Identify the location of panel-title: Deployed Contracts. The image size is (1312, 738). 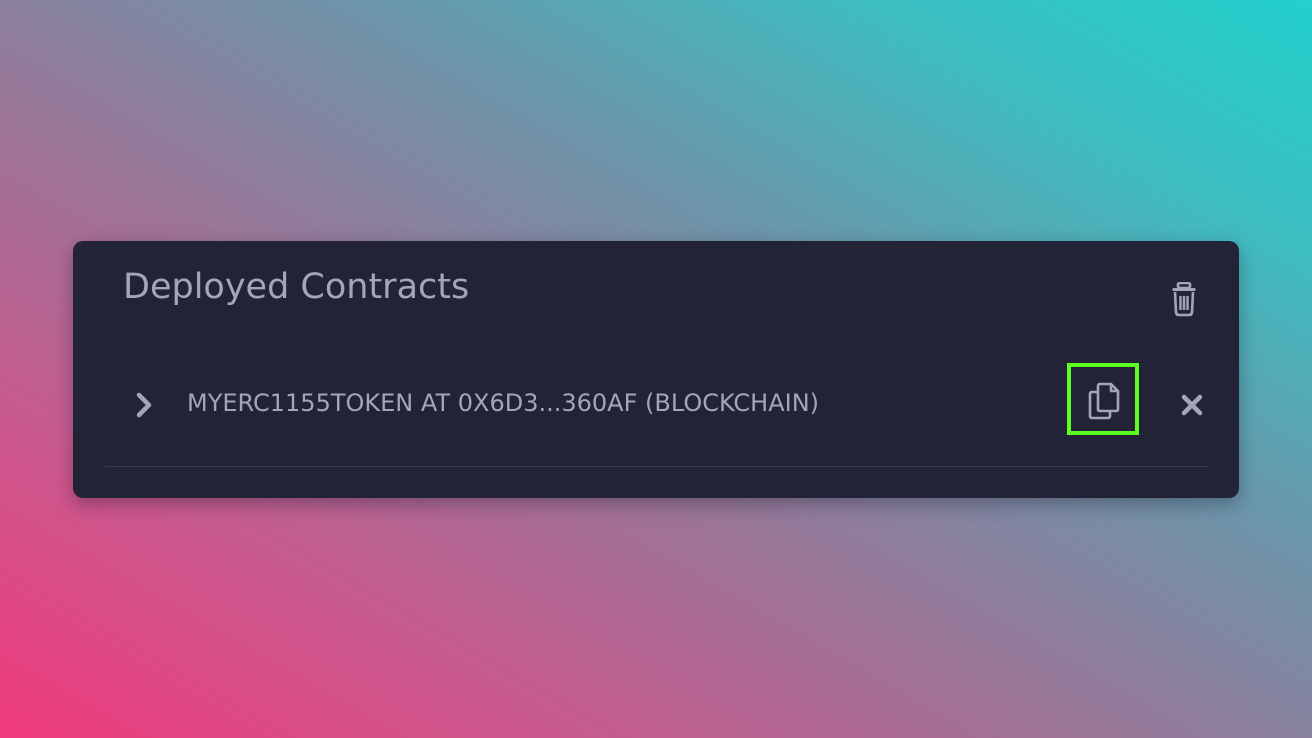
(296, 287).